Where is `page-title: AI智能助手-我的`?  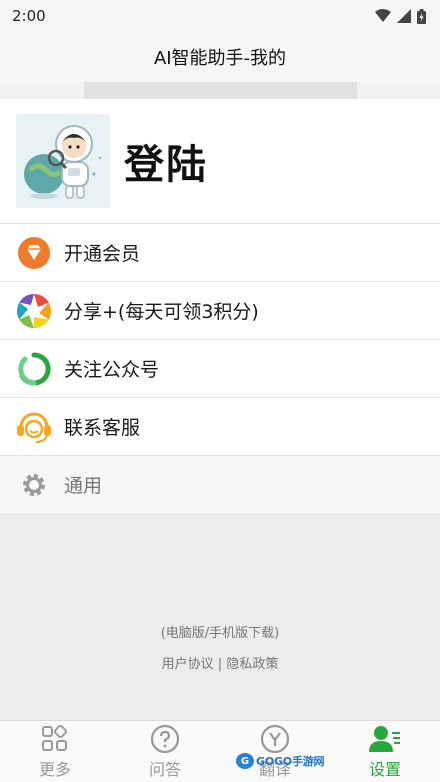
page-title: AI智能助手-我的 is located at coordinates (220, 58).